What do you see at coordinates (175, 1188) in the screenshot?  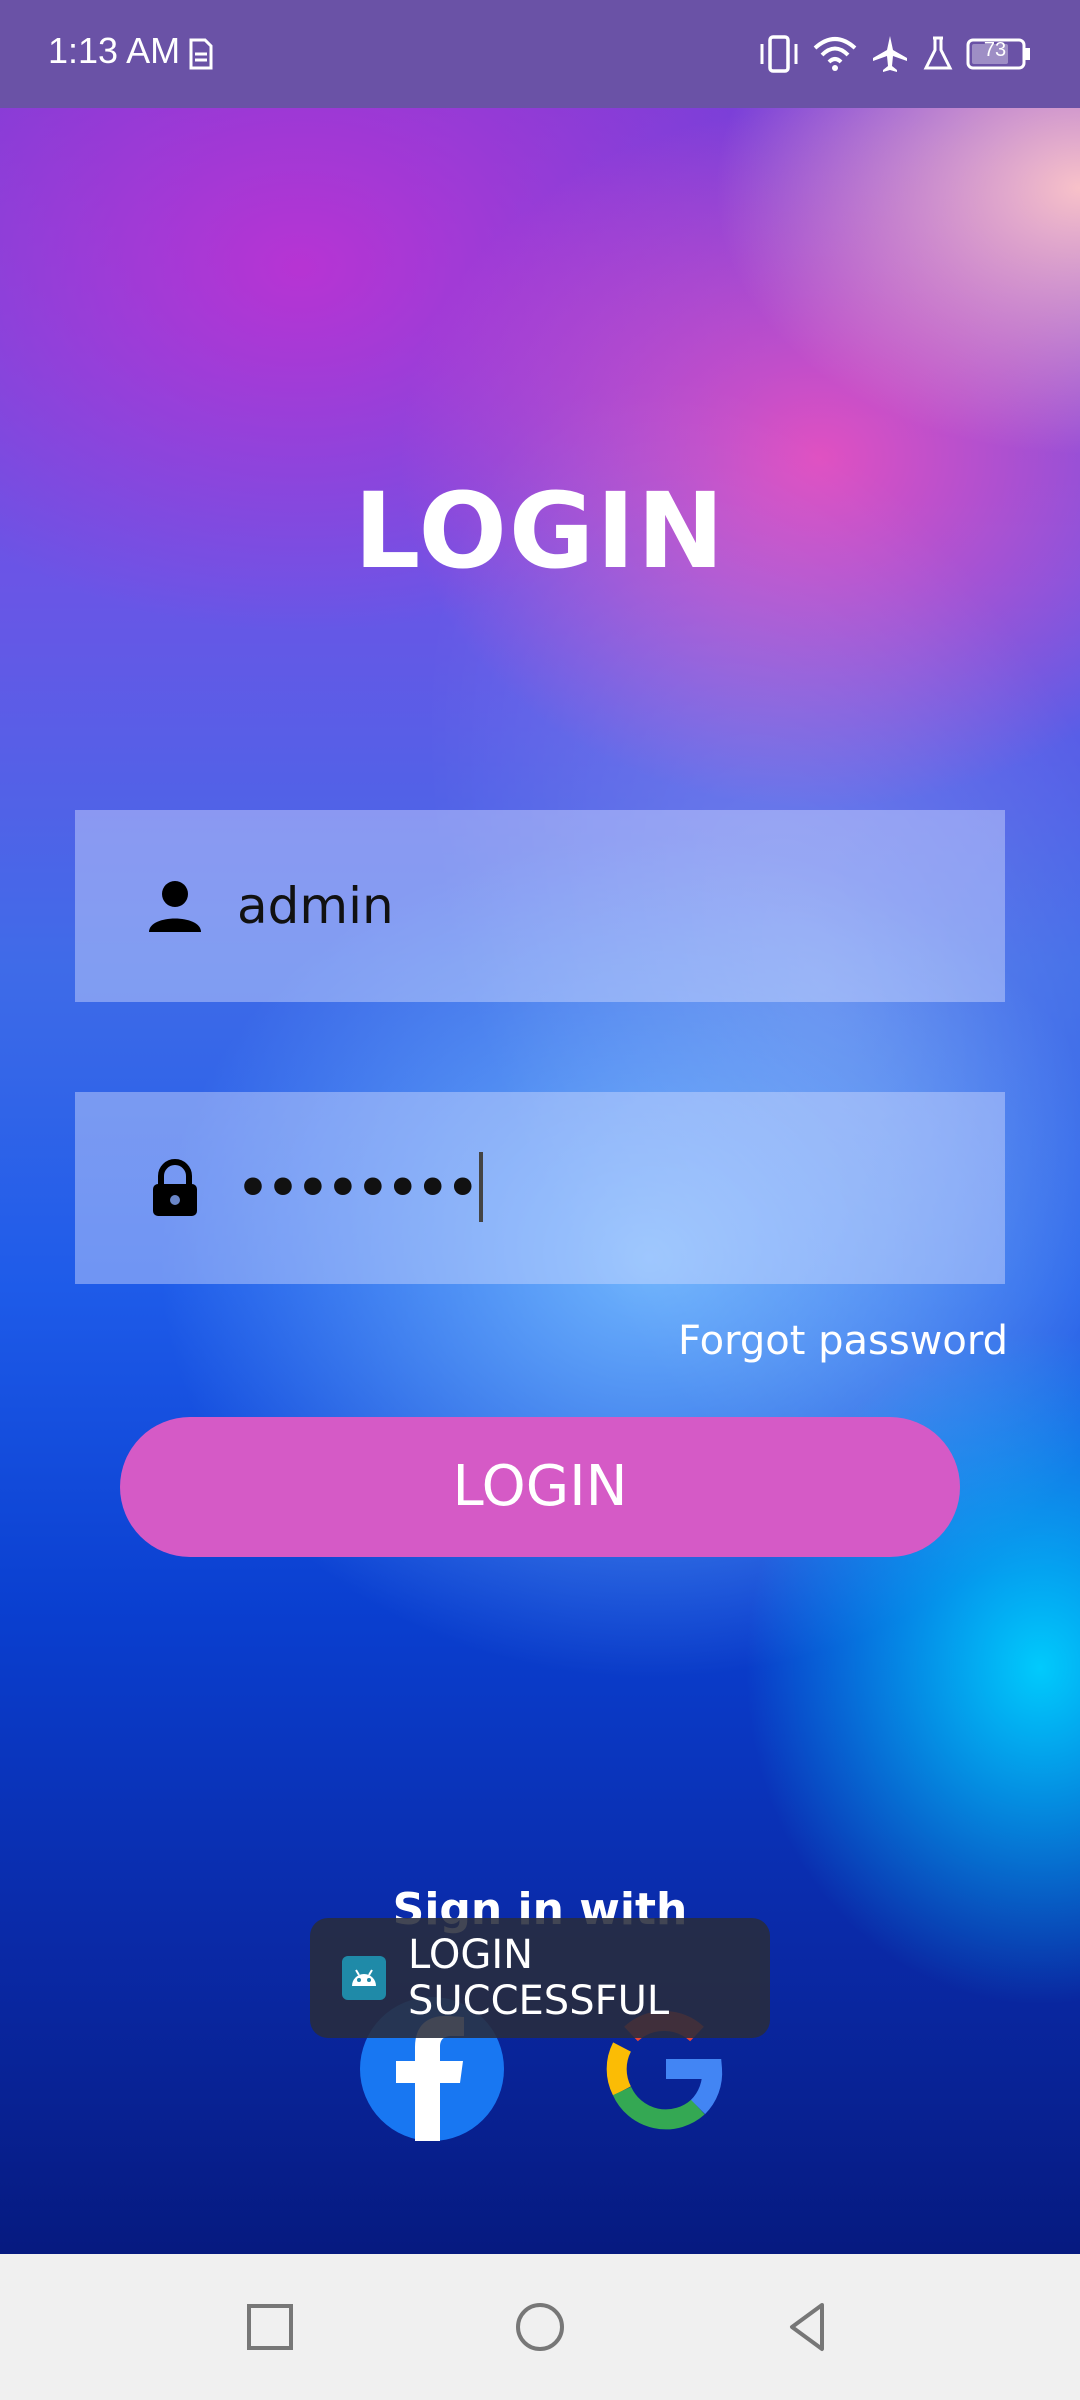 I see `lock-icon` at bounding box center [175, 1188].